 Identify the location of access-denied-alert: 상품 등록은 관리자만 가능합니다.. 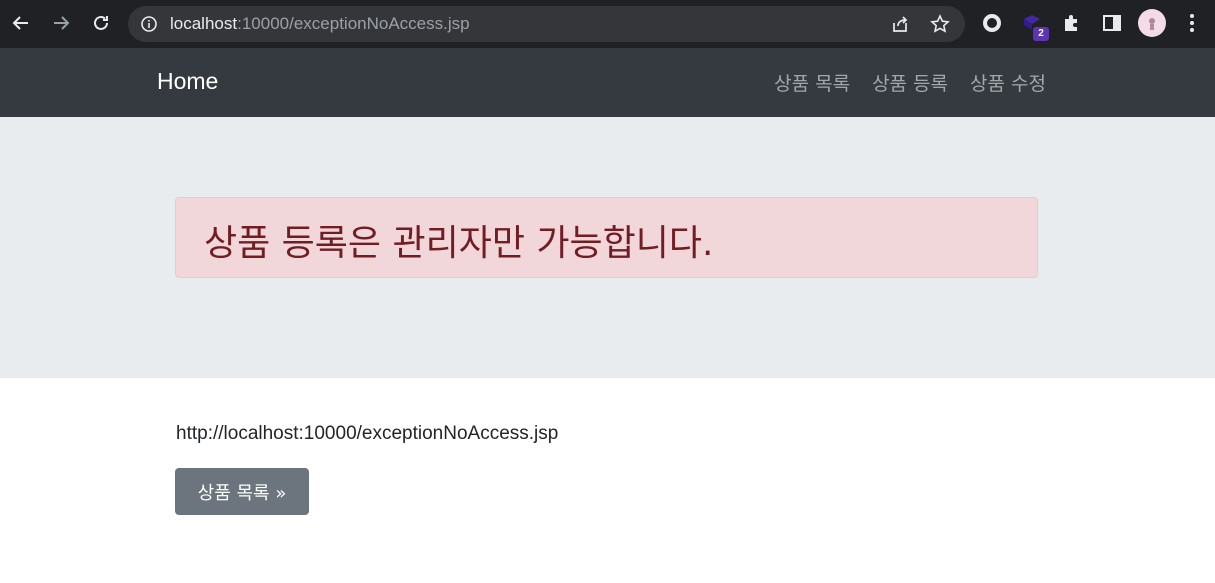
(606, 237).